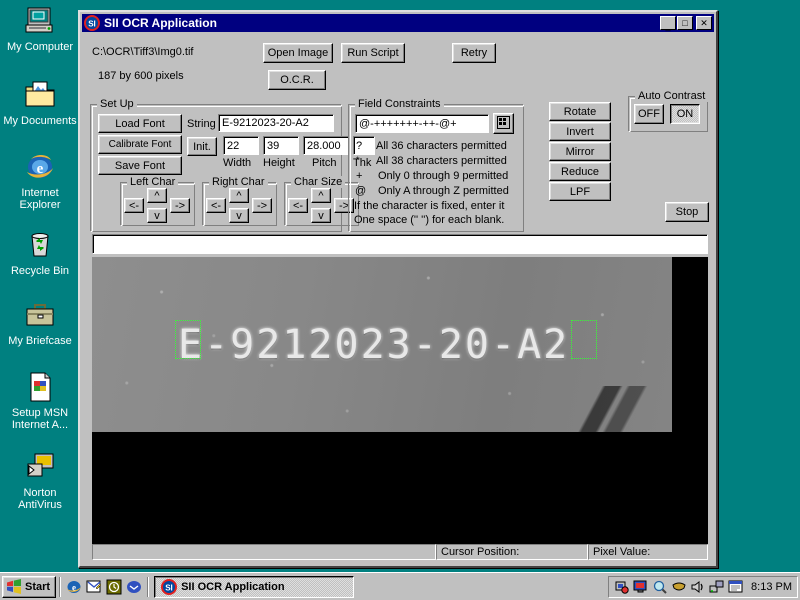 This screenshot has height=600, width=800. What do you see at coordinates (326, 145) in the screenshot?
I see `pitch-input: 28.000` at bounding box center [326, 145].